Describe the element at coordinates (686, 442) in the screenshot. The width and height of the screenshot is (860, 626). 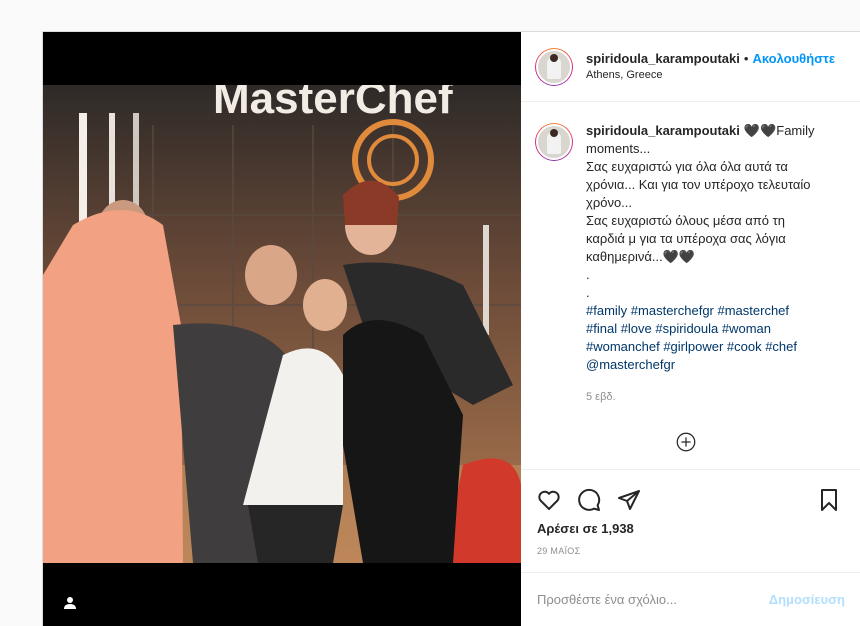
I see `plus-circle-icon` at that location.